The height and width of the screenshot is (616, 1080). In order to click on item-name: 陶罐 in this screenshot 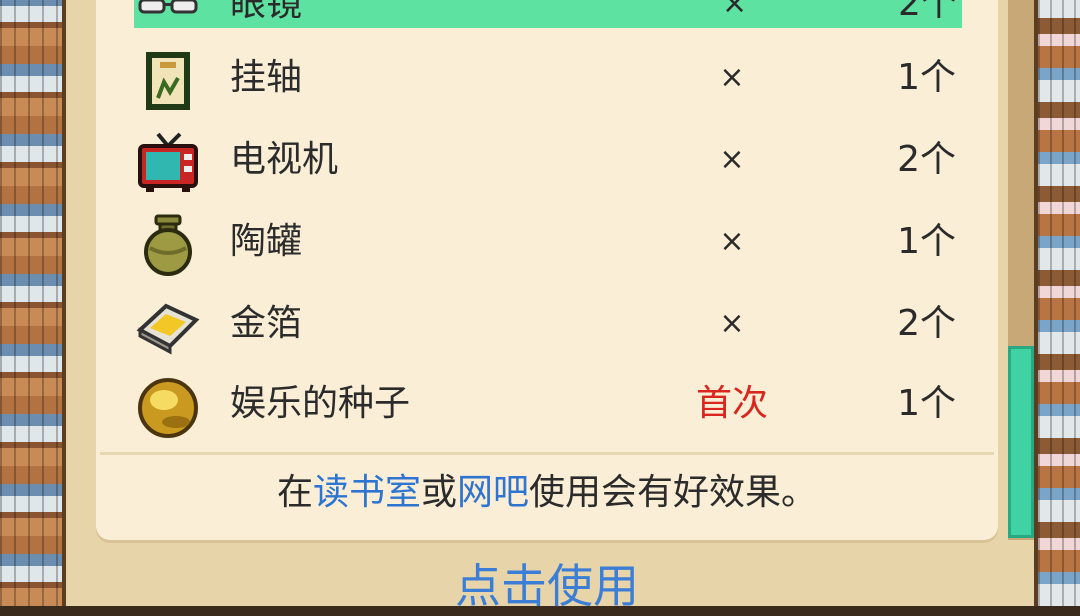, I will do `click(266, 241)`.